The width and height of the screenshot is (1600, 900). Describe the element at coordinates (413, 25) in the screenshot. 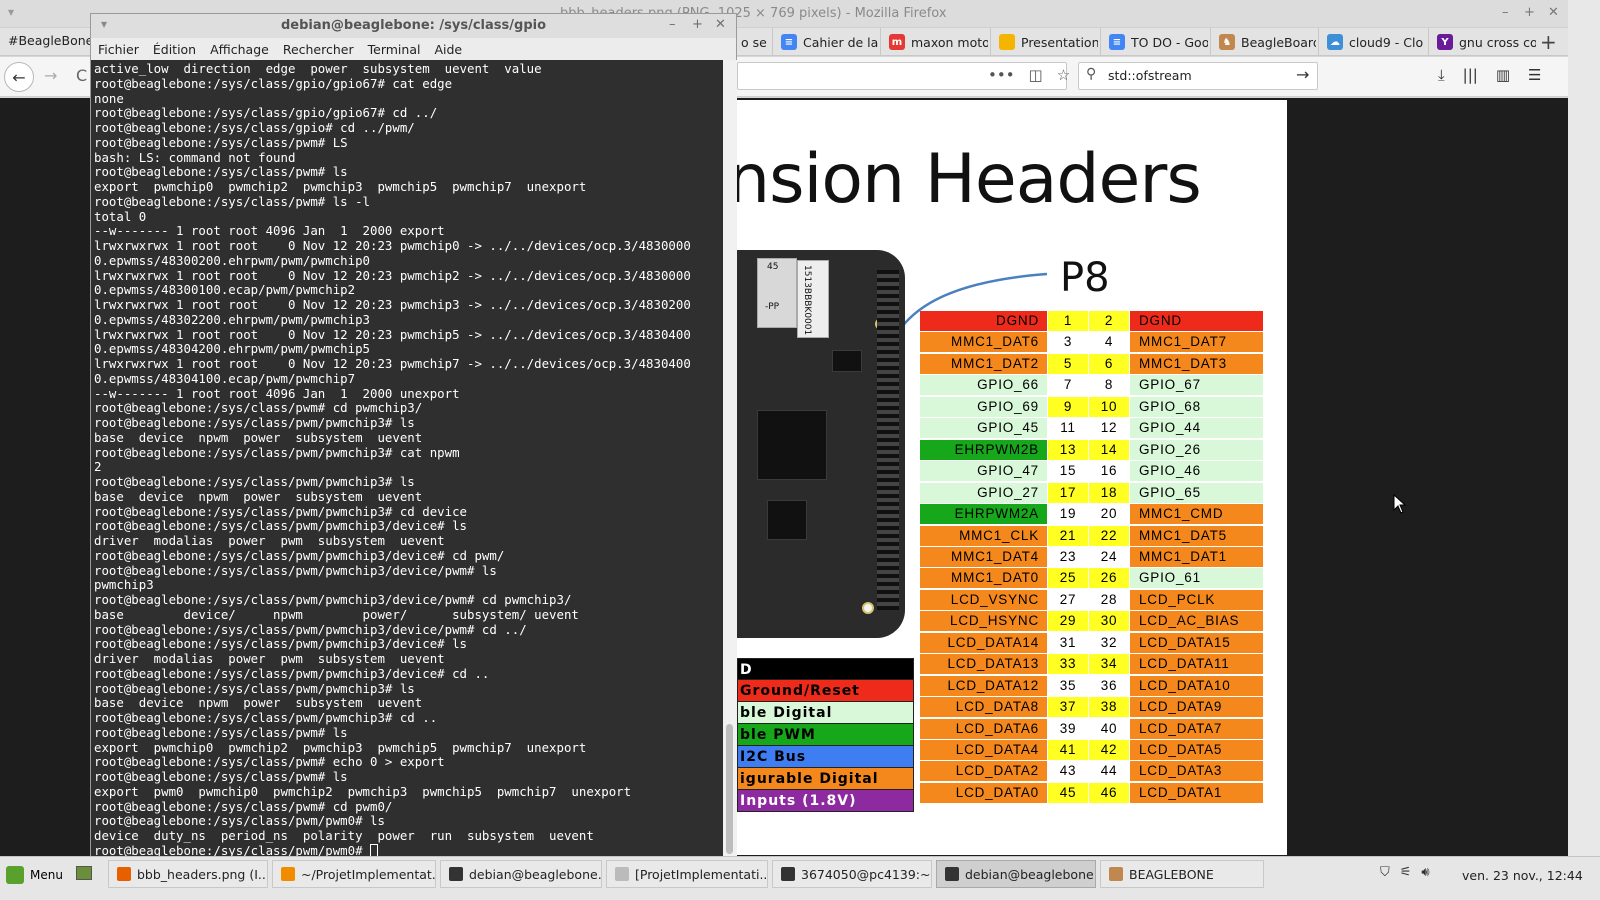

I see `terminal-title: debian@beaglebone: /sys/class/gpio` at that location.